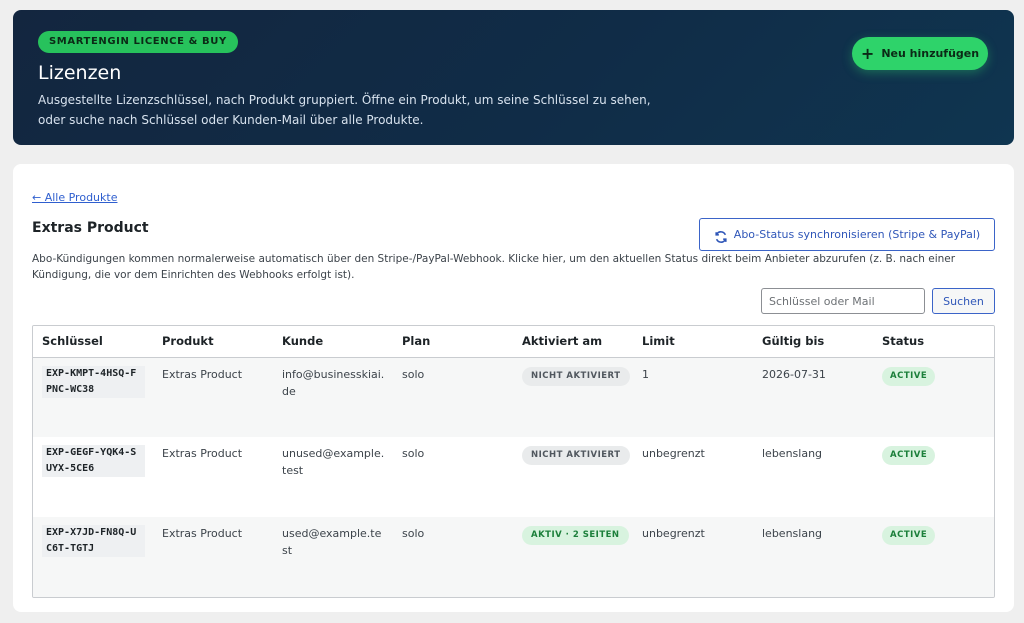  I want to click on valid-until-cell: 2026-07-31, so click(813, 397).